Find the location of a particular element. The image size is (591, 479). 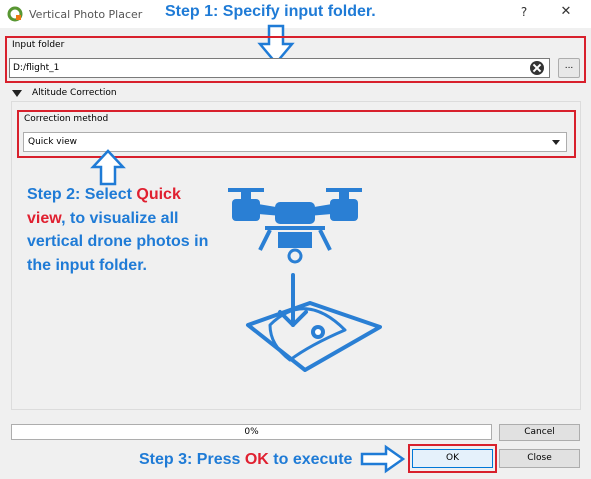

help-button: ? is located at coordinates (524, 13).